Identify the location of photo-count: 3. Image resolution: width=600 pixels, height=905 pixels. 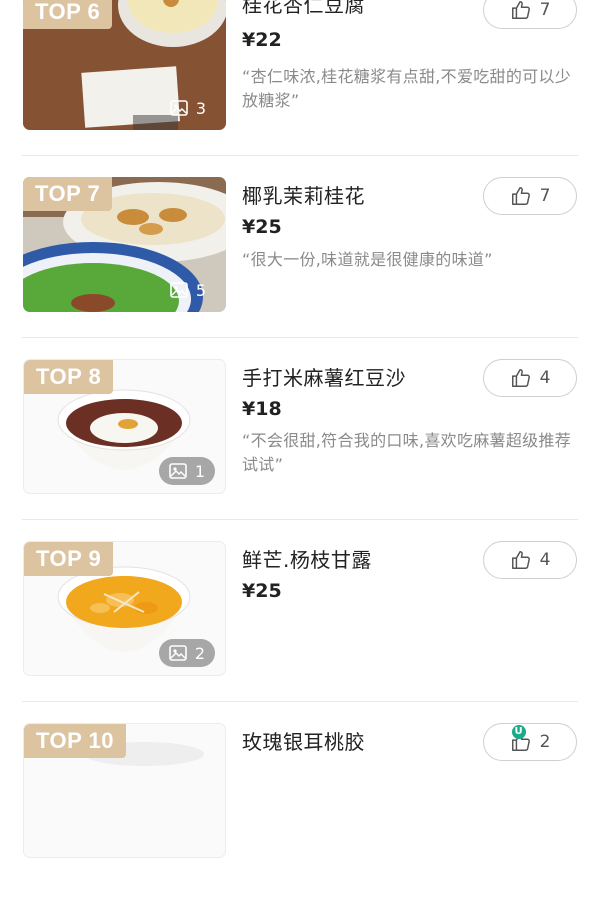
(188, 108).